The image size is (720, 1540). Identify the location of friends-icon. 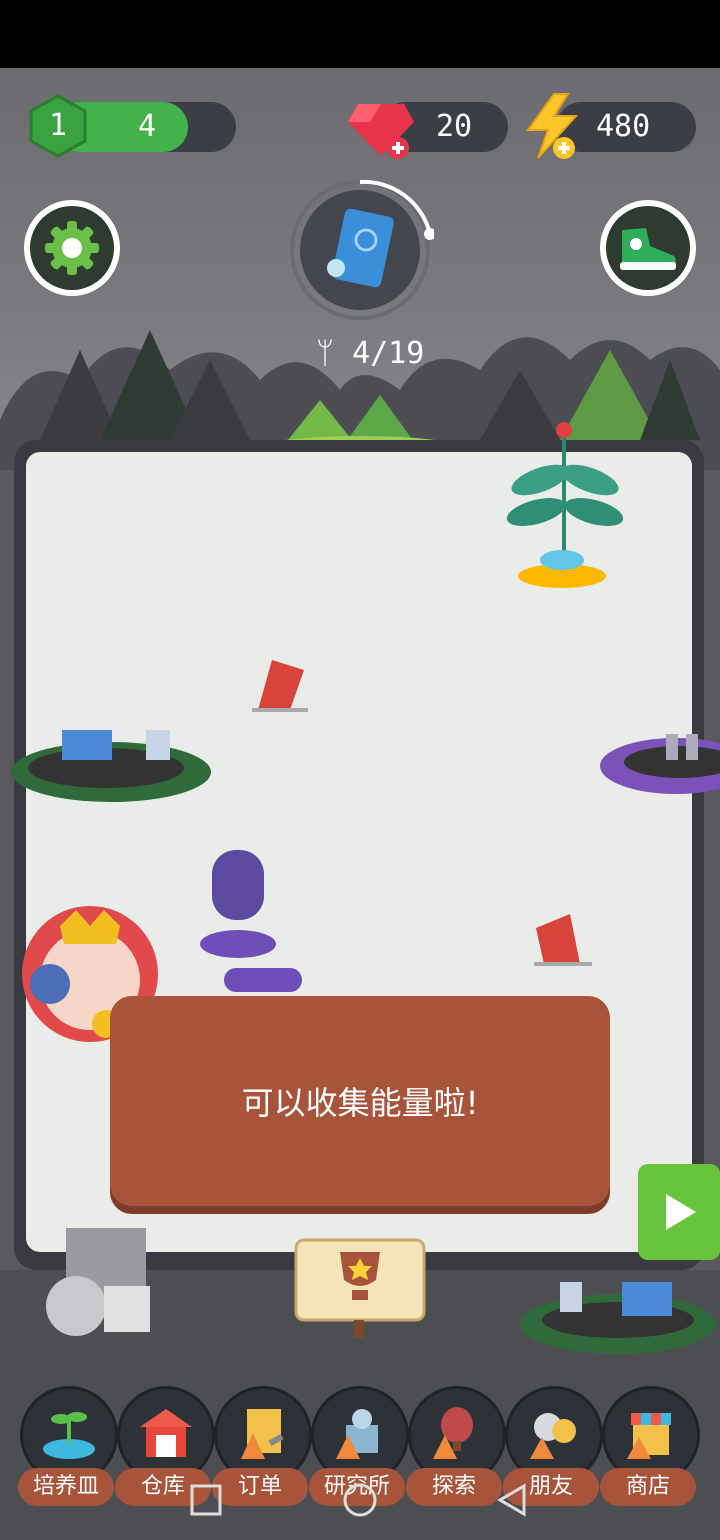
(553, 1436).